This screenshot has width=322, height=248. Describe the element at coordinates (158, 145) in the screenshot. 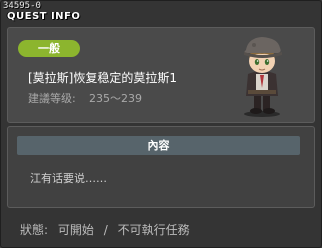

I see `content-header: 內容` at that location.